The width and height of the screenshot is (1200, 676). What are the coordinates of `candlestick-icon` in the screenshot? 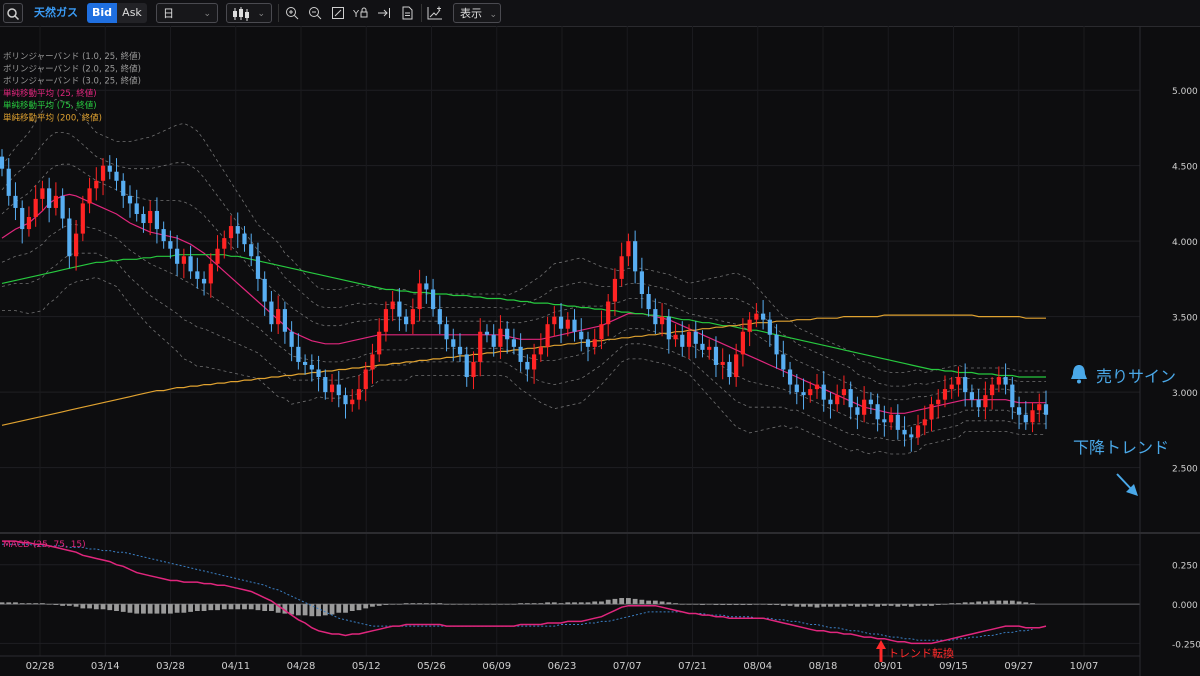 It's located at (241, 14).